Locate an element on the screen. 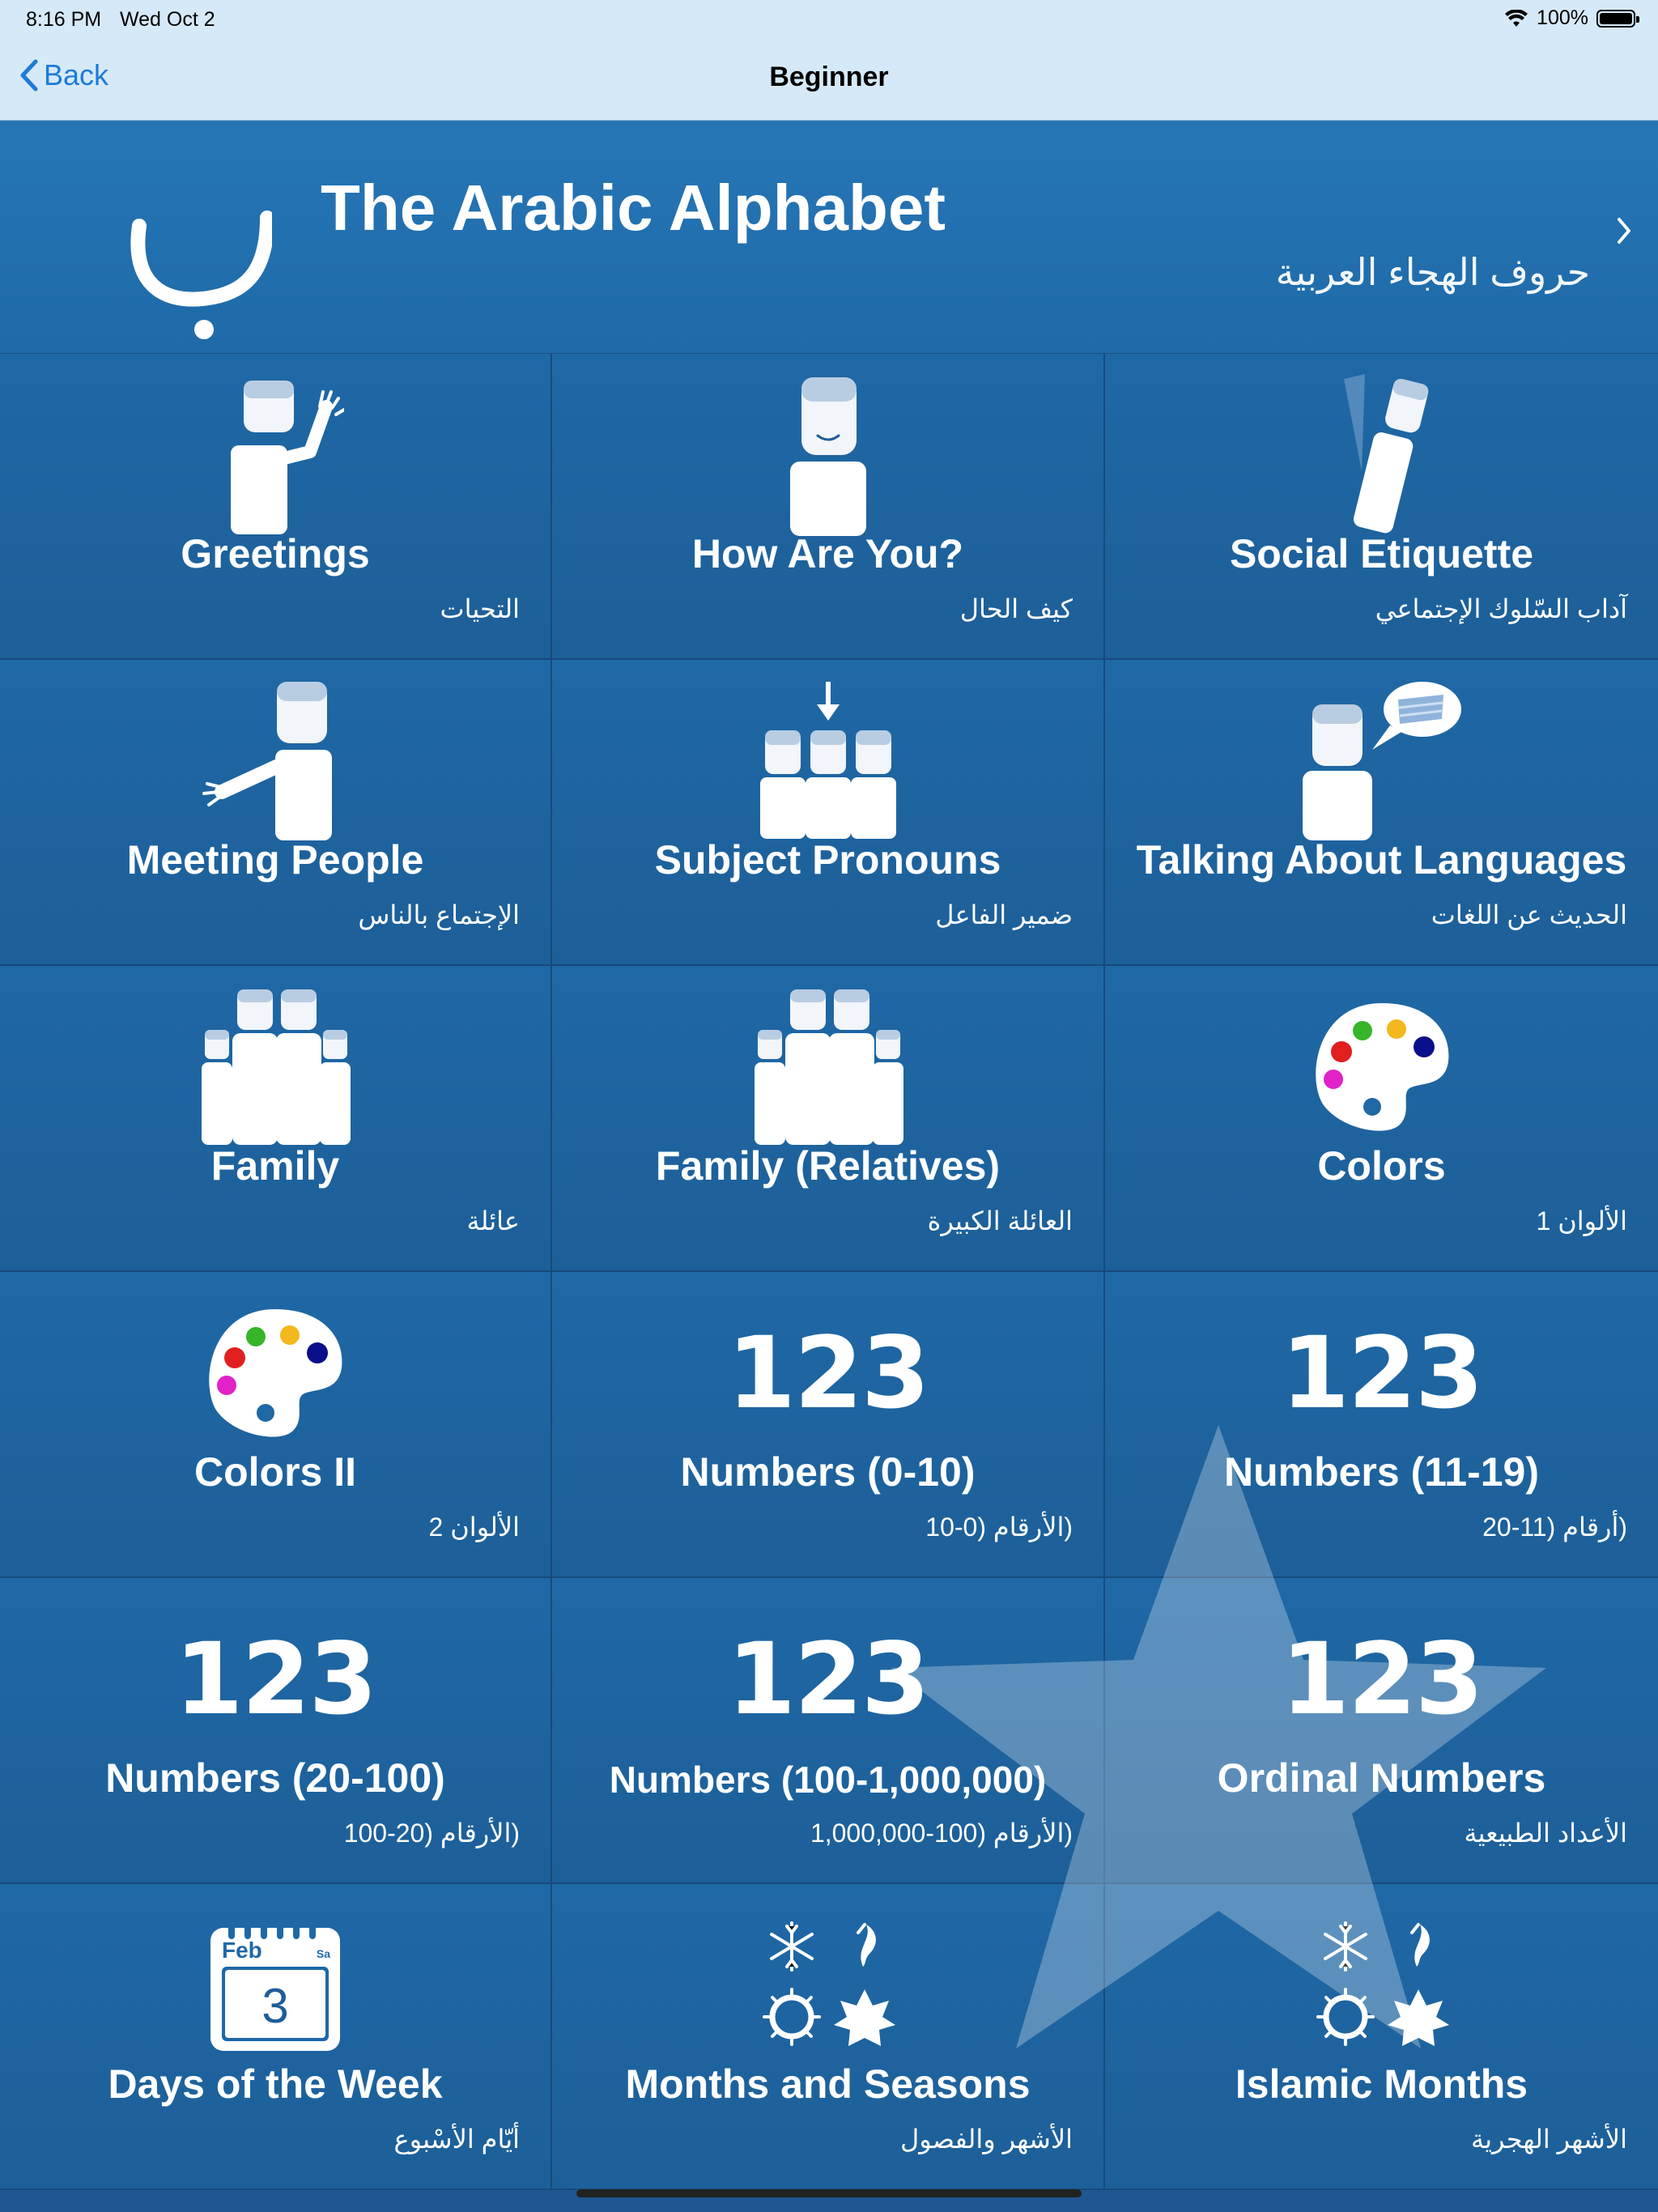 The image size is (1658, 2212). lesson-arabic-title: الأشهر الهجرية is located at coordinates (1548, 2139).